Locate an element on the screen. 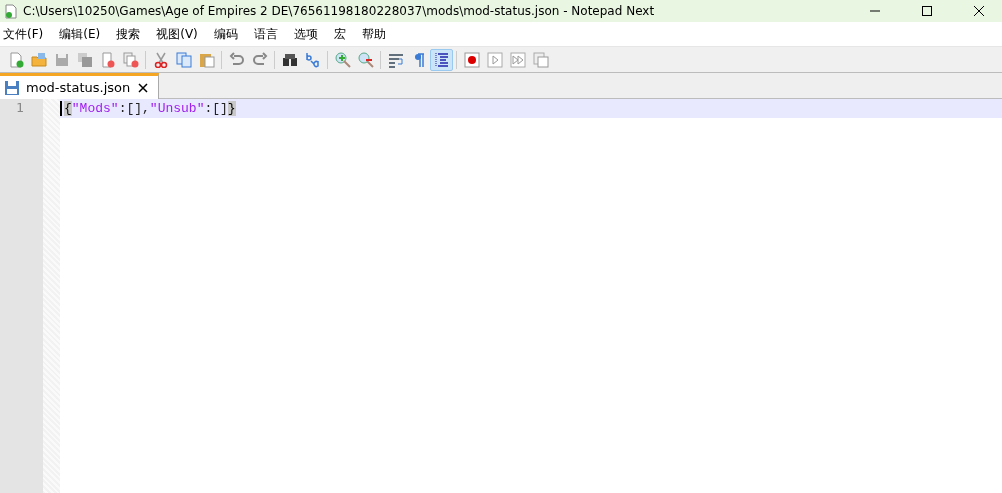  menu-item: 视图(V) is located at coordinates (179, 34).